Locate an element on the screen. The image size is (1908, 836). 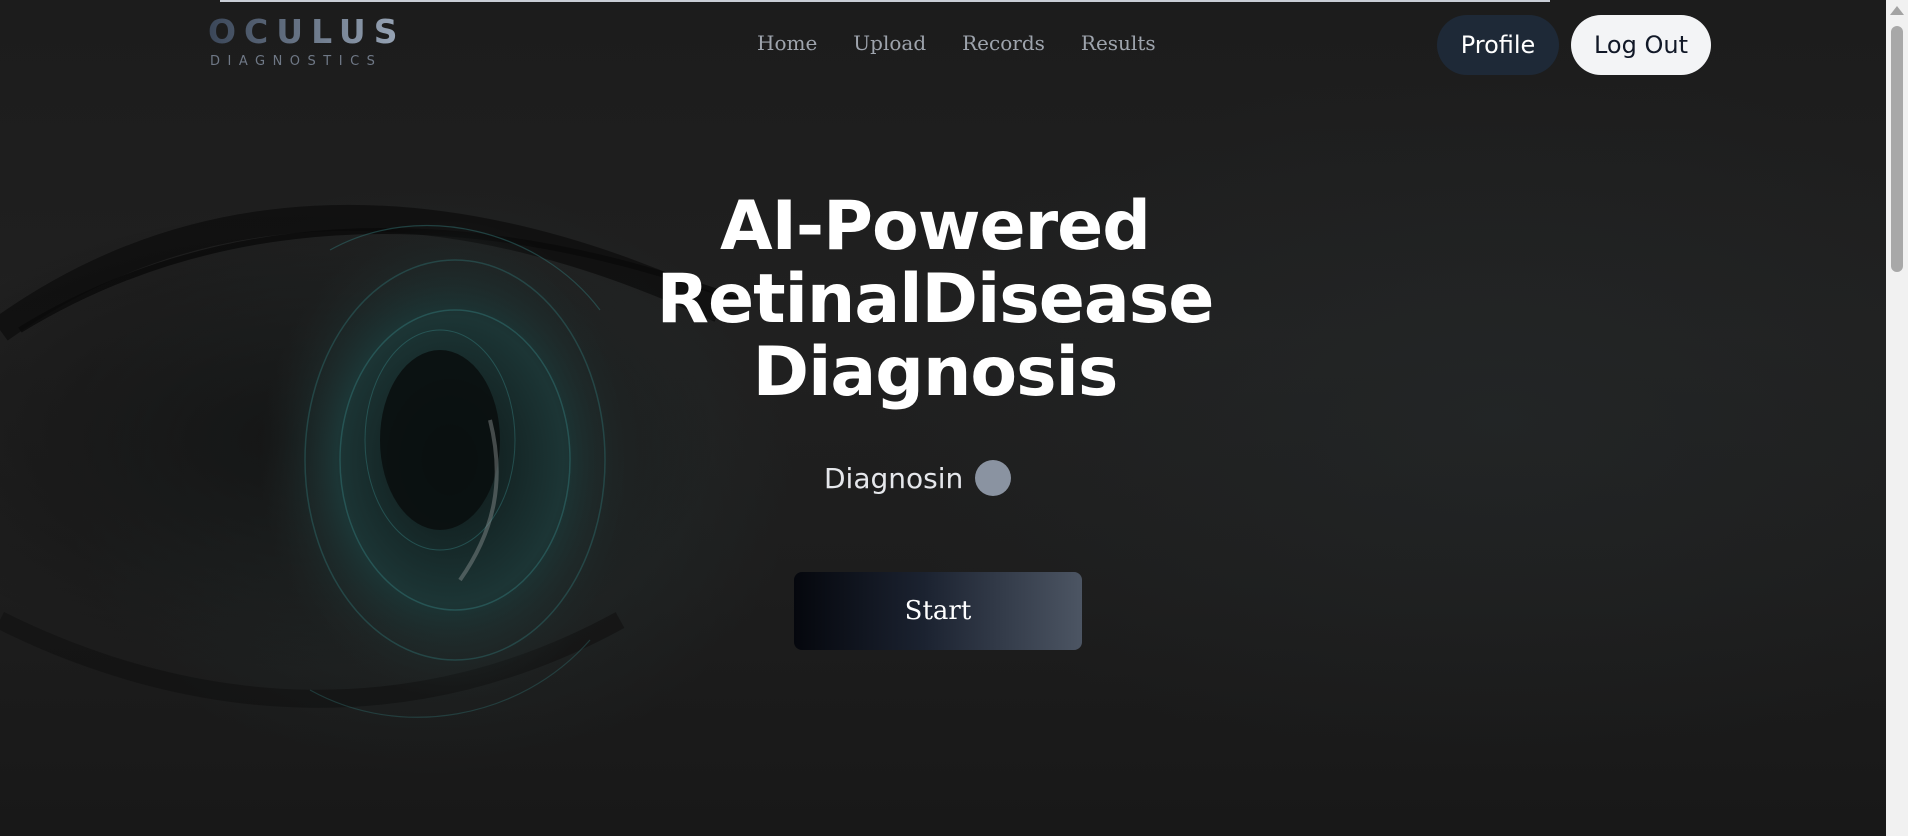
status-text: Diagnosin is located at coordinates (894, 478).